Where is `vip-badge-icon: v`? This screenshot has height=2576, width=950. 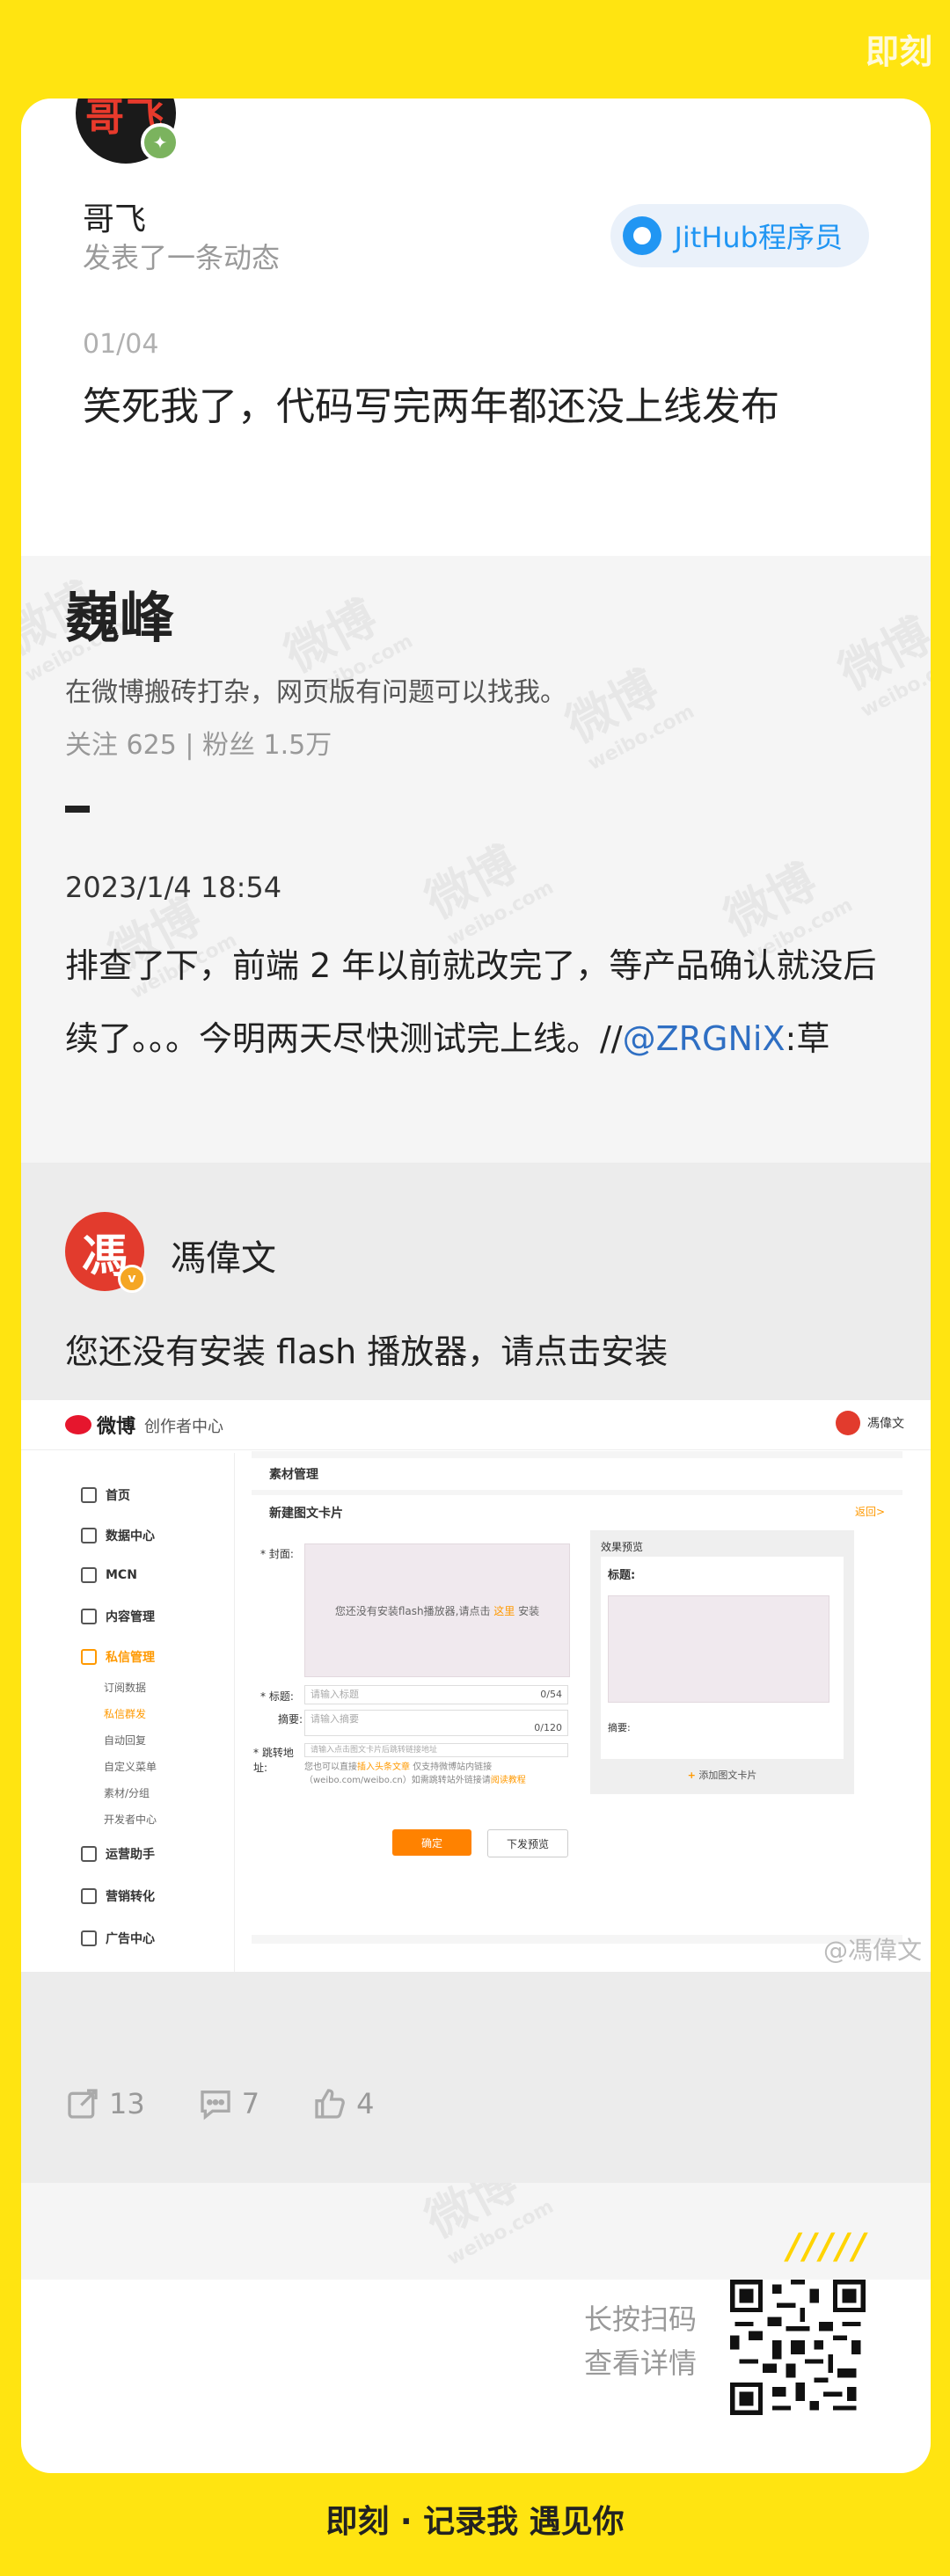
vip-badge-icon: v is located at coordinates (132, 1279).